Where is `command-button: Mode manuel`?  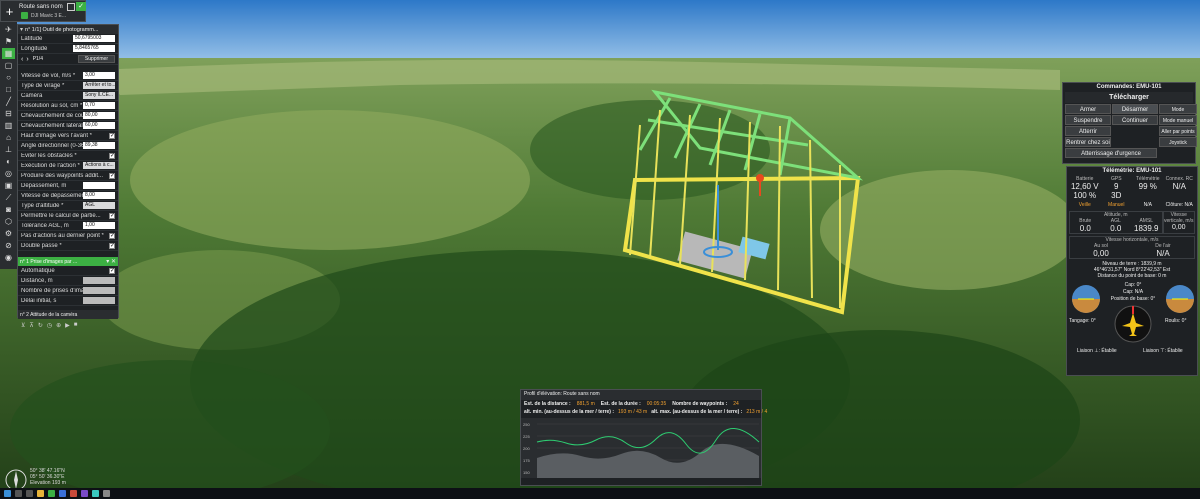
command-button: Mode manuel is located at coordinates (1178, 120).